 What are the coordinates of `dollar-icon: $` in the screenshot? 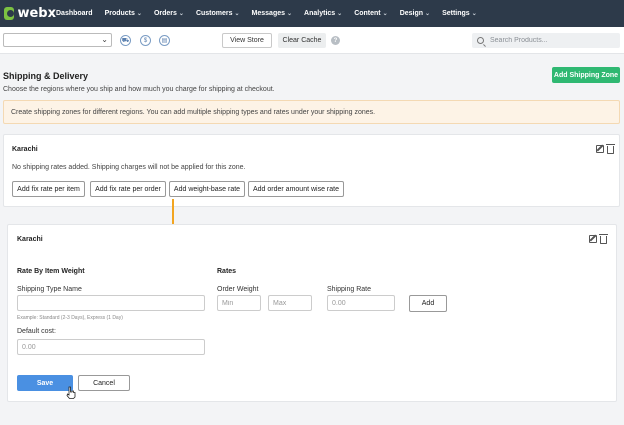 It's located at (145, 40).